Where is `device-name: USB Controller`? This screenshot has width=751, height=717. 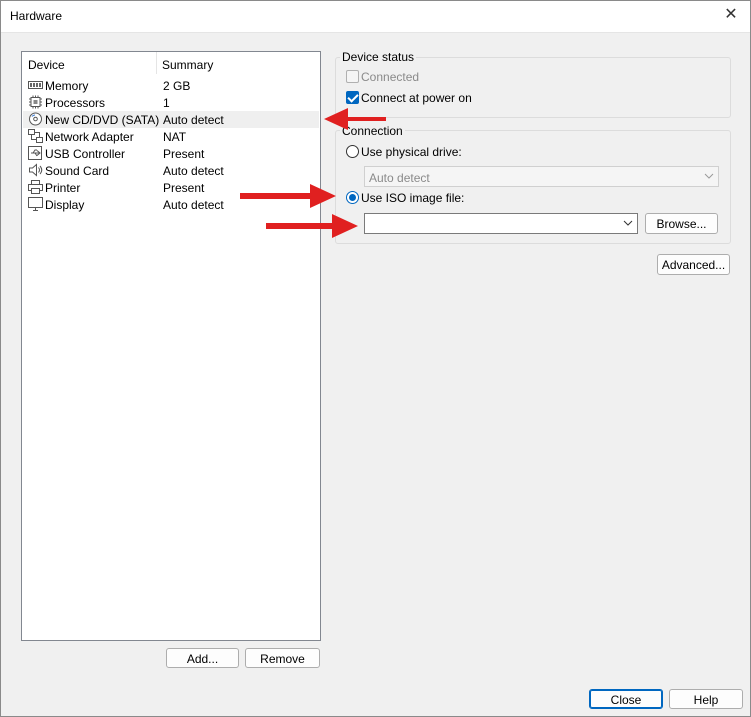 device-name: USB Controller is located at coordinates (85, 154).